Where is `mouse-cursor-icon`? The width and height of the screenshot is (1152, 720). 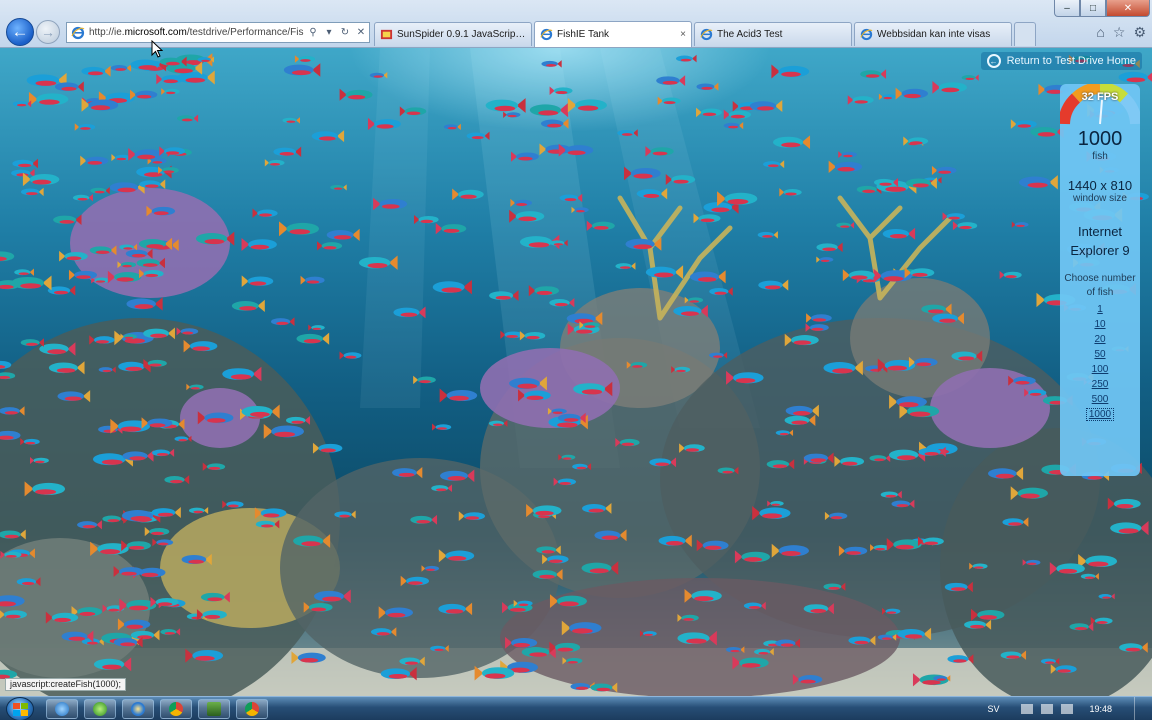 mouse-cursor-icon is located at coordinates (157, 49).